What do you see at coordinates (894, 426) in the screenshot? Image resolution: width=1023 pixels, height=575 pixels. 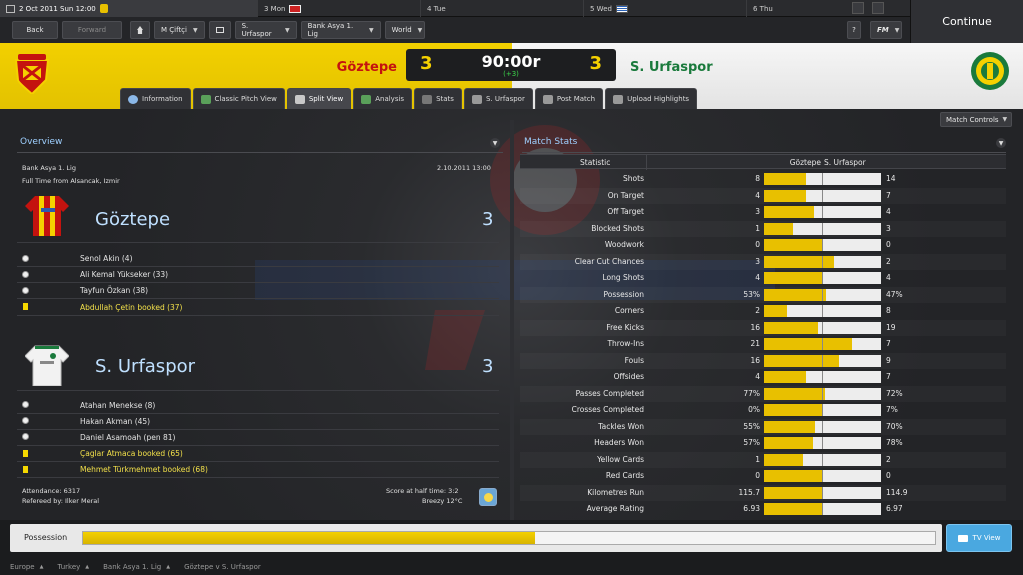 I see `stat-away-value: 70%` at bounding box center [894, 426].